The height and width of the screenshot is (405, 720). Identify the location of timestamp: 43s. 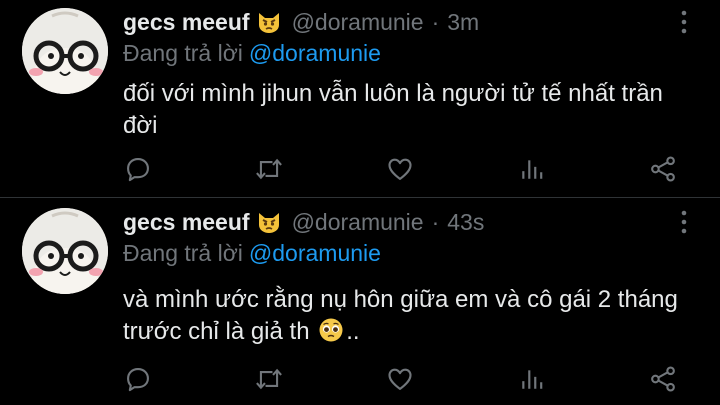
(465, 222).